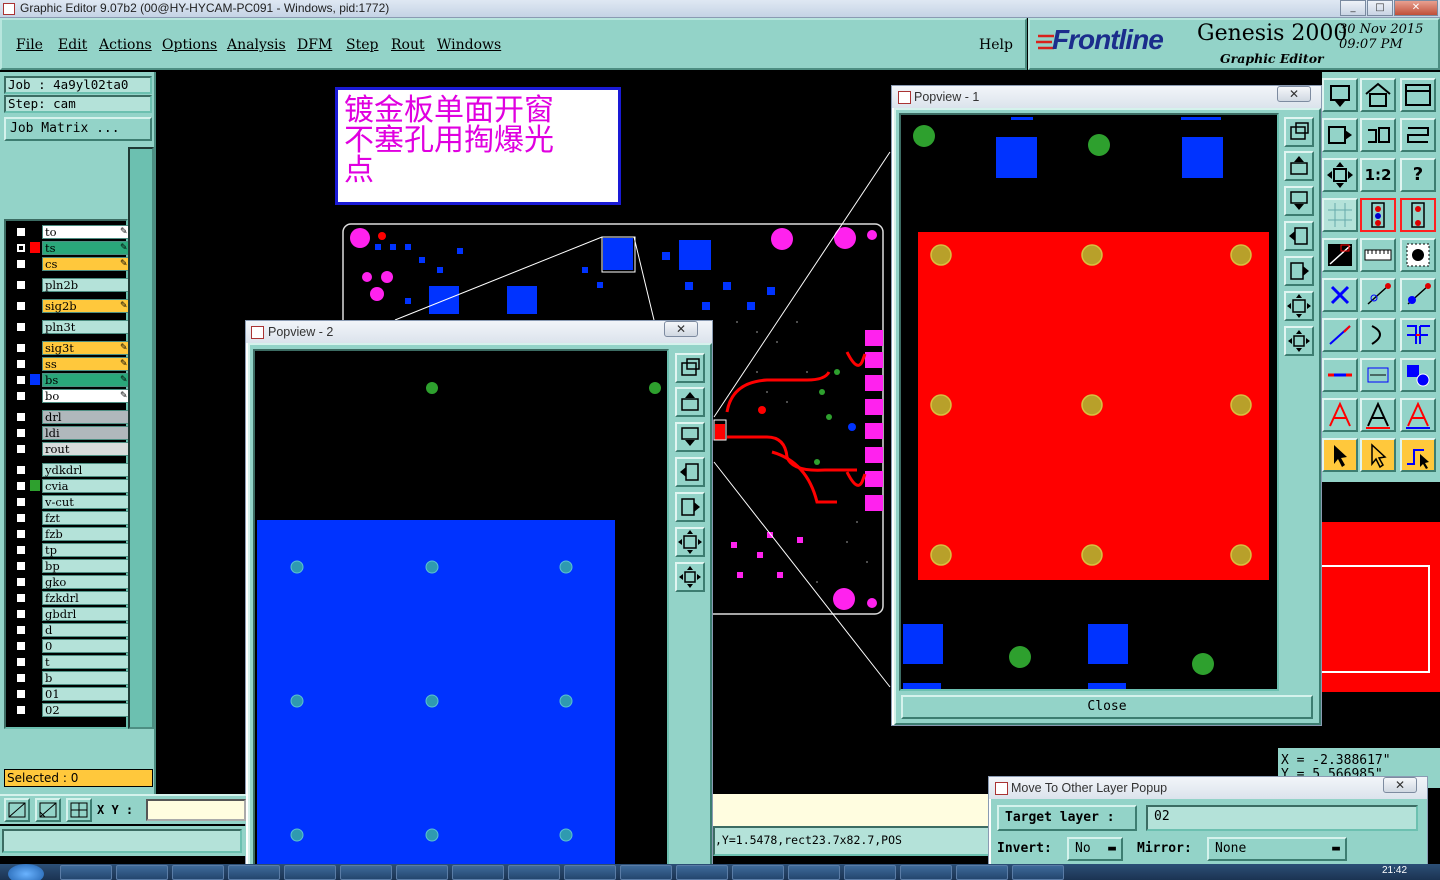 The height and width of the screenshot is (880, 1440). I want to click on dot-select-icon, so click(1418, 255).